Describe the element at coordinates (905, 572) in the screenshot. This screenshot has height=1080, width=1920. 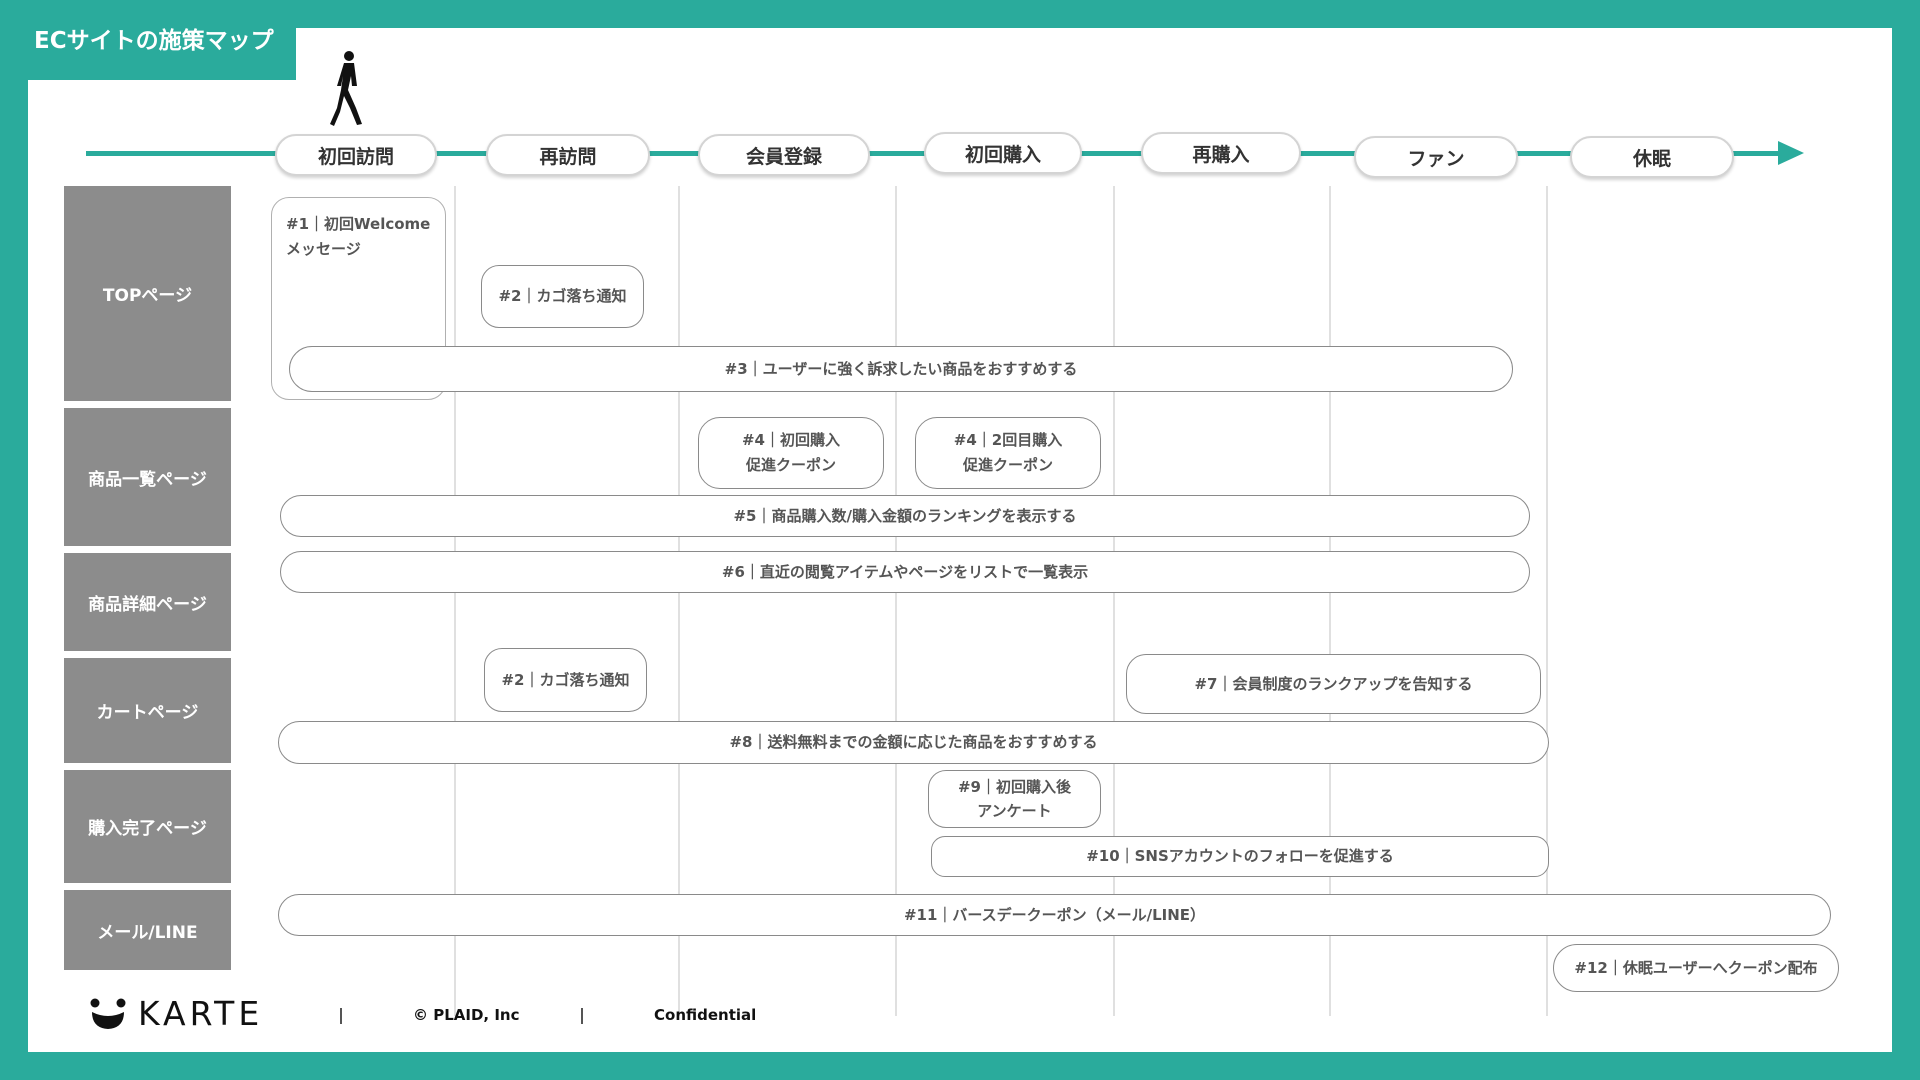
I see `measure-6: #6｜直近の閲覧アイテムやページをリストで一覧表示` at that location.